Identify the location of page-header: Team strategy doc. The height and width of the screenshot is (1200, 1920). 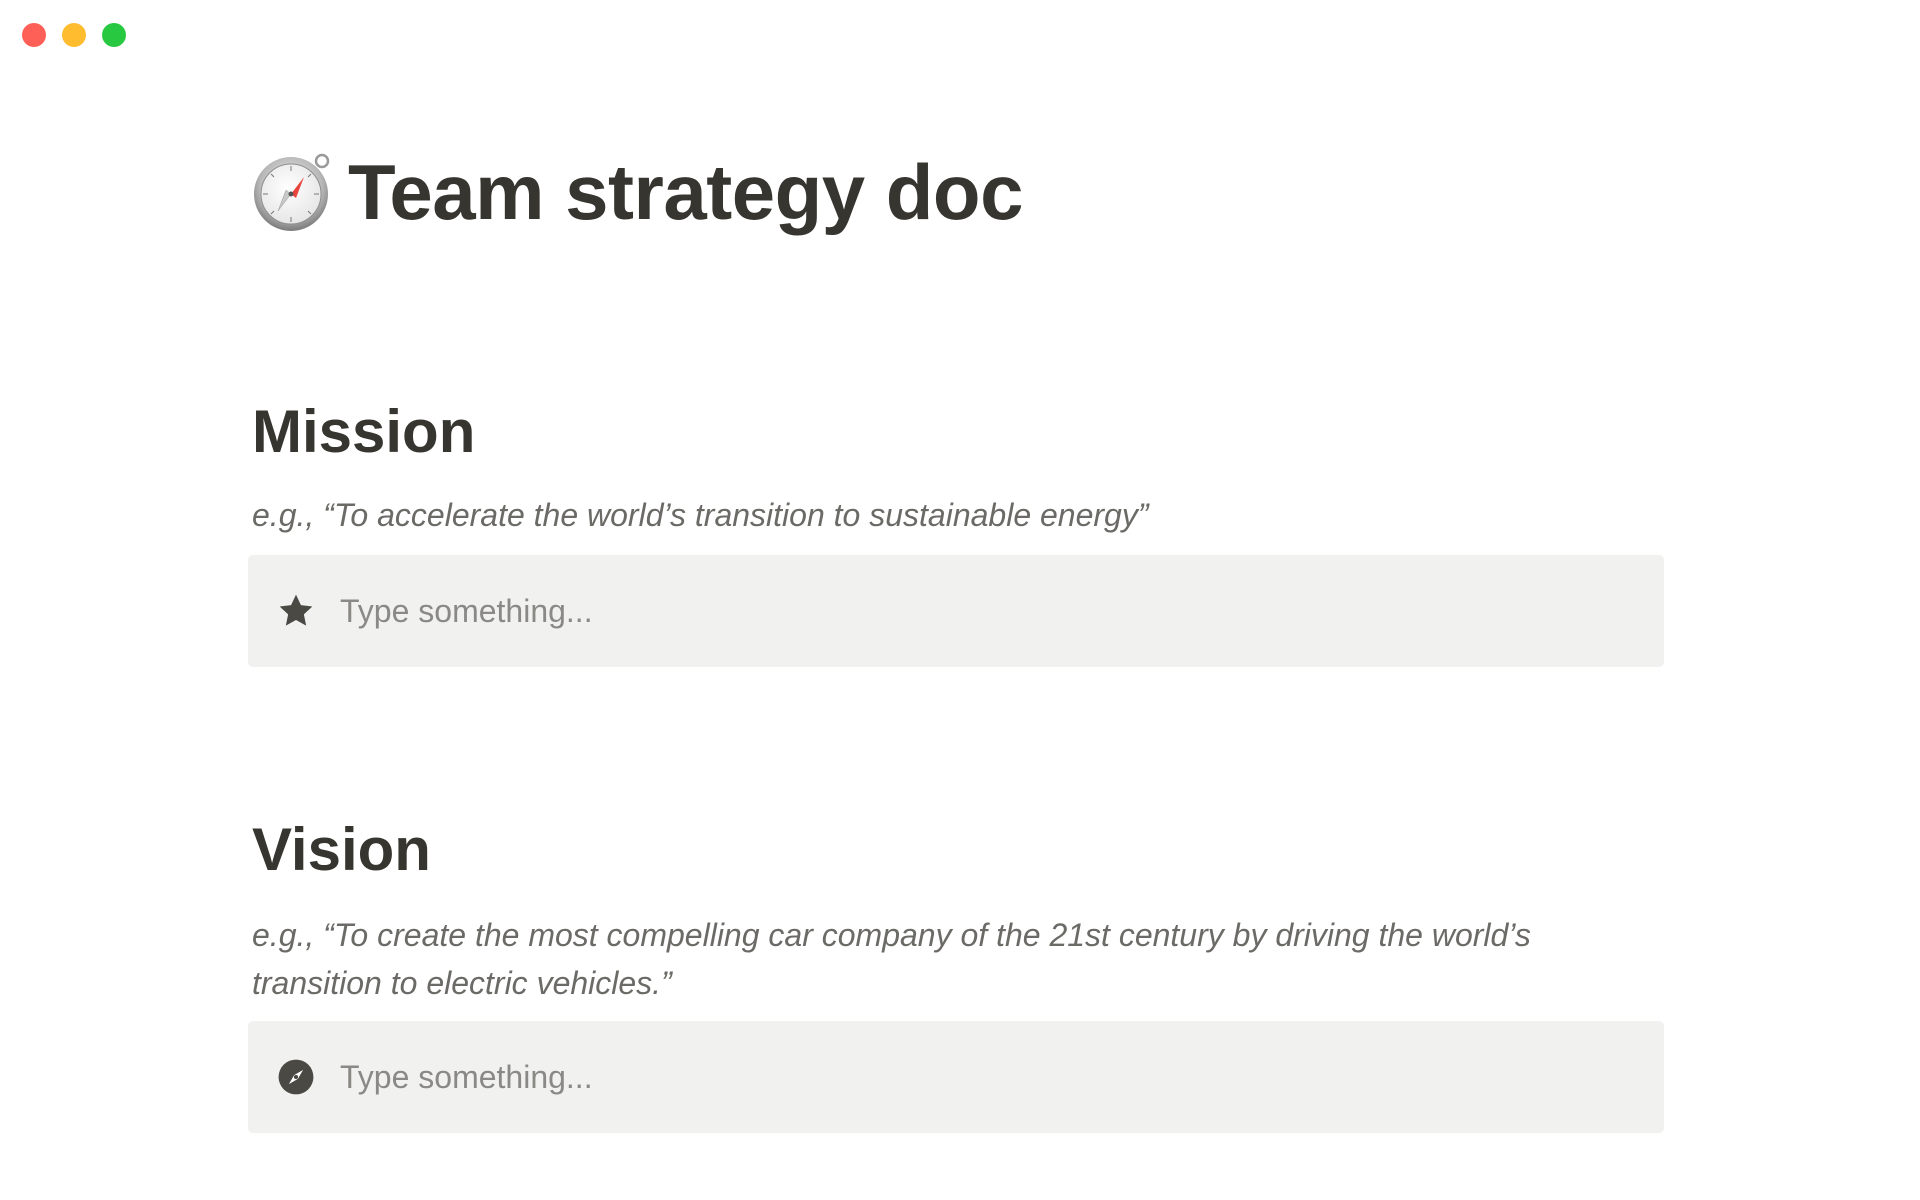
(637, 192).